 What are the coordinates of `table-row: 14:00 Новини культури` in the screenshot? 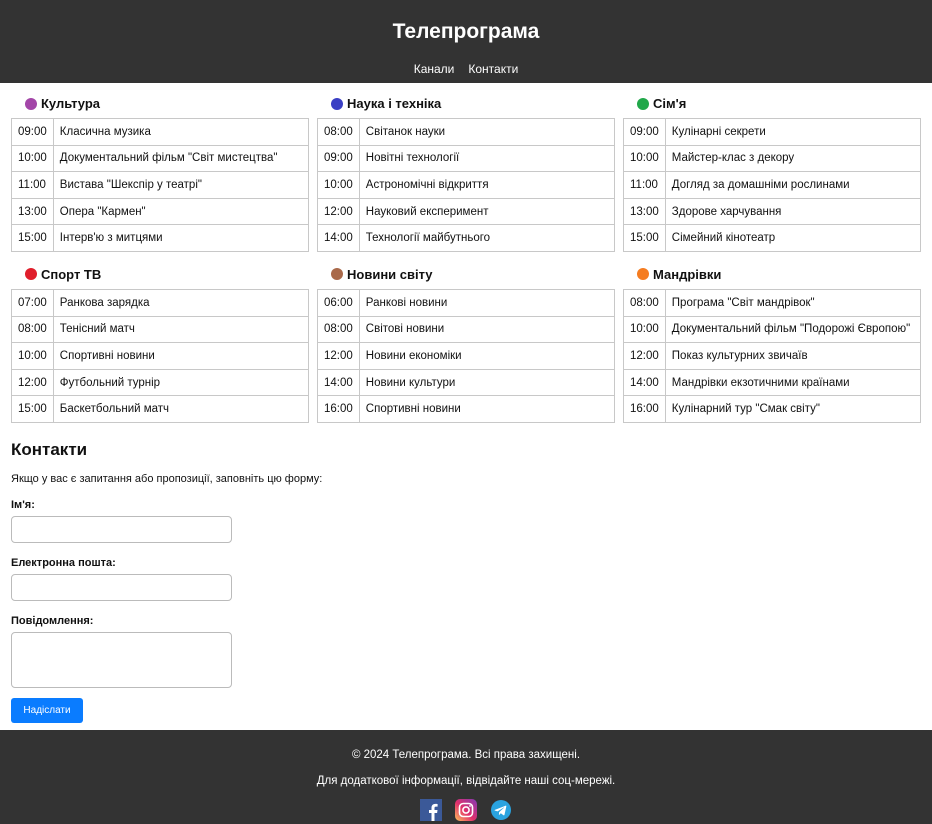 It's located at (466, 382).